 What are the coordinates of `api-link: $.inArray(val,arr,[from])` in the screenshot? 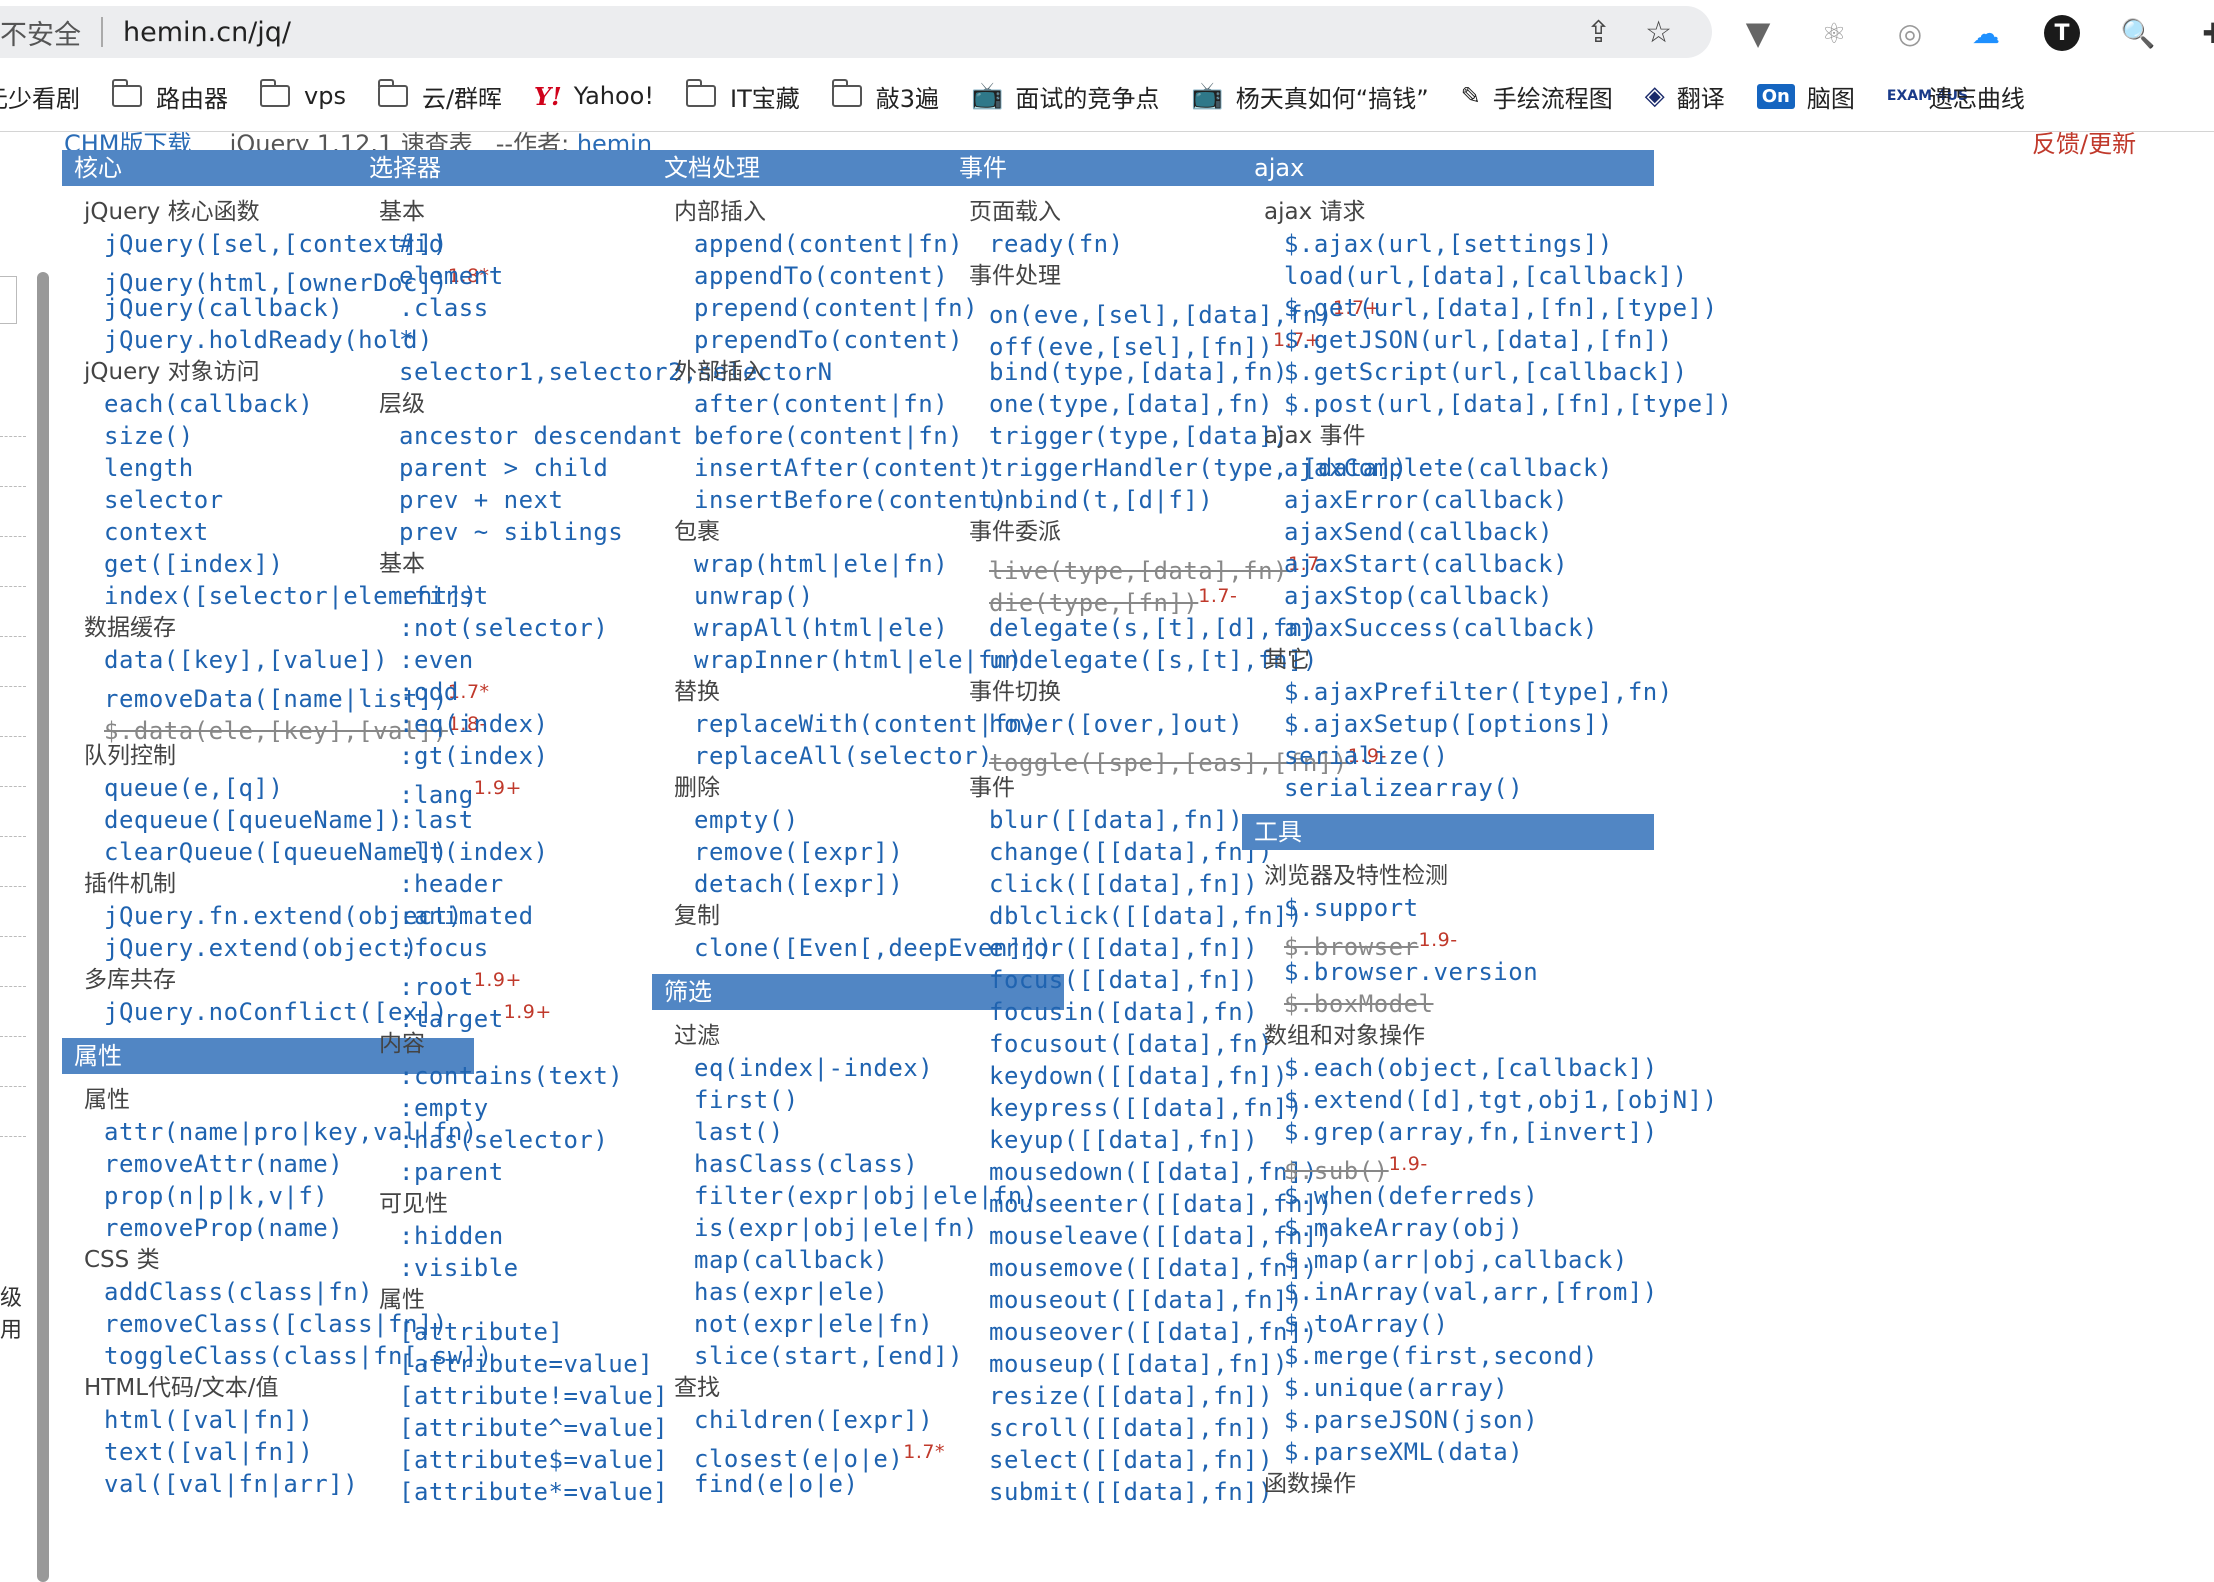 It's located at (1449, 1292).